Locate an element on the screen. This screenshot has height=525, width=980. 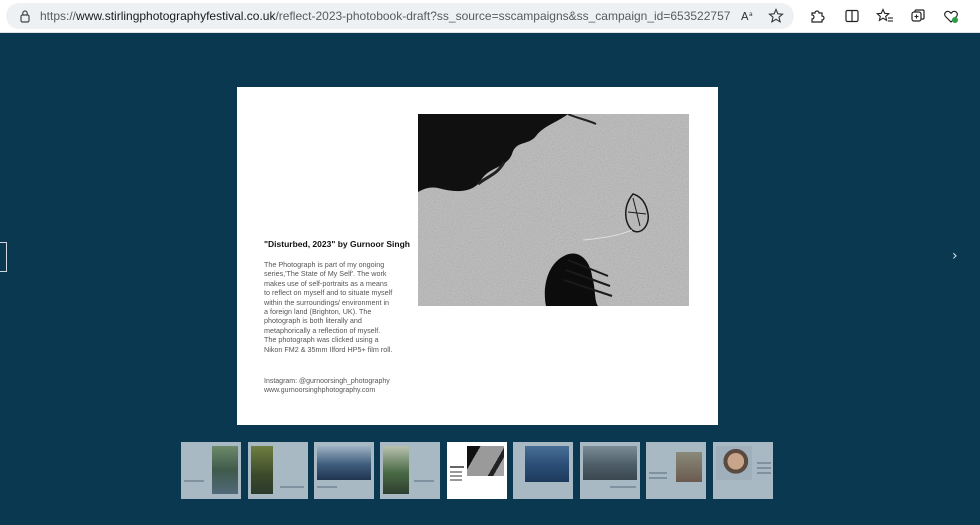
thumbnail-strip is located at coordinates (478, 471).